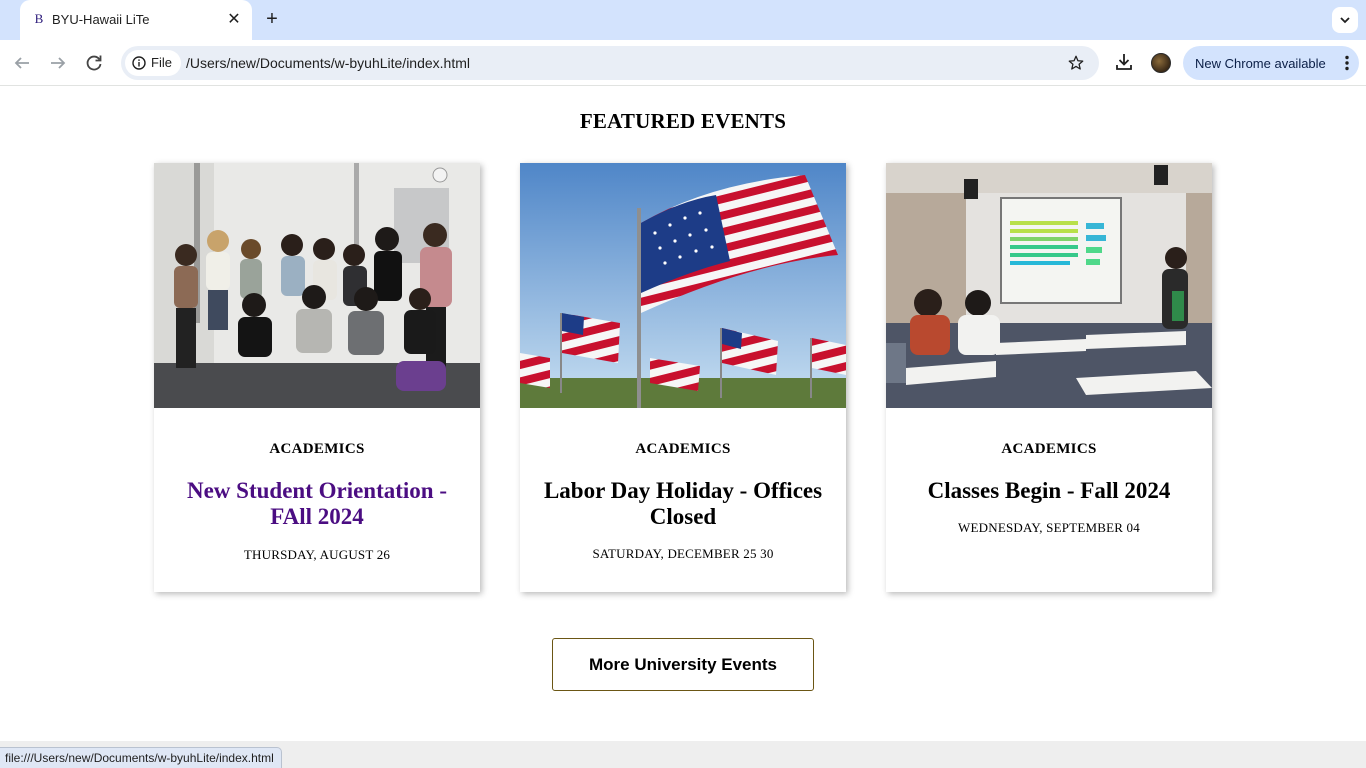 This screenshot has width=1366, height=768. Describe the element at coordinates (683, 121) in the screenshot. I see `featured-events-heading: FEATURED EVENTS` at that location.